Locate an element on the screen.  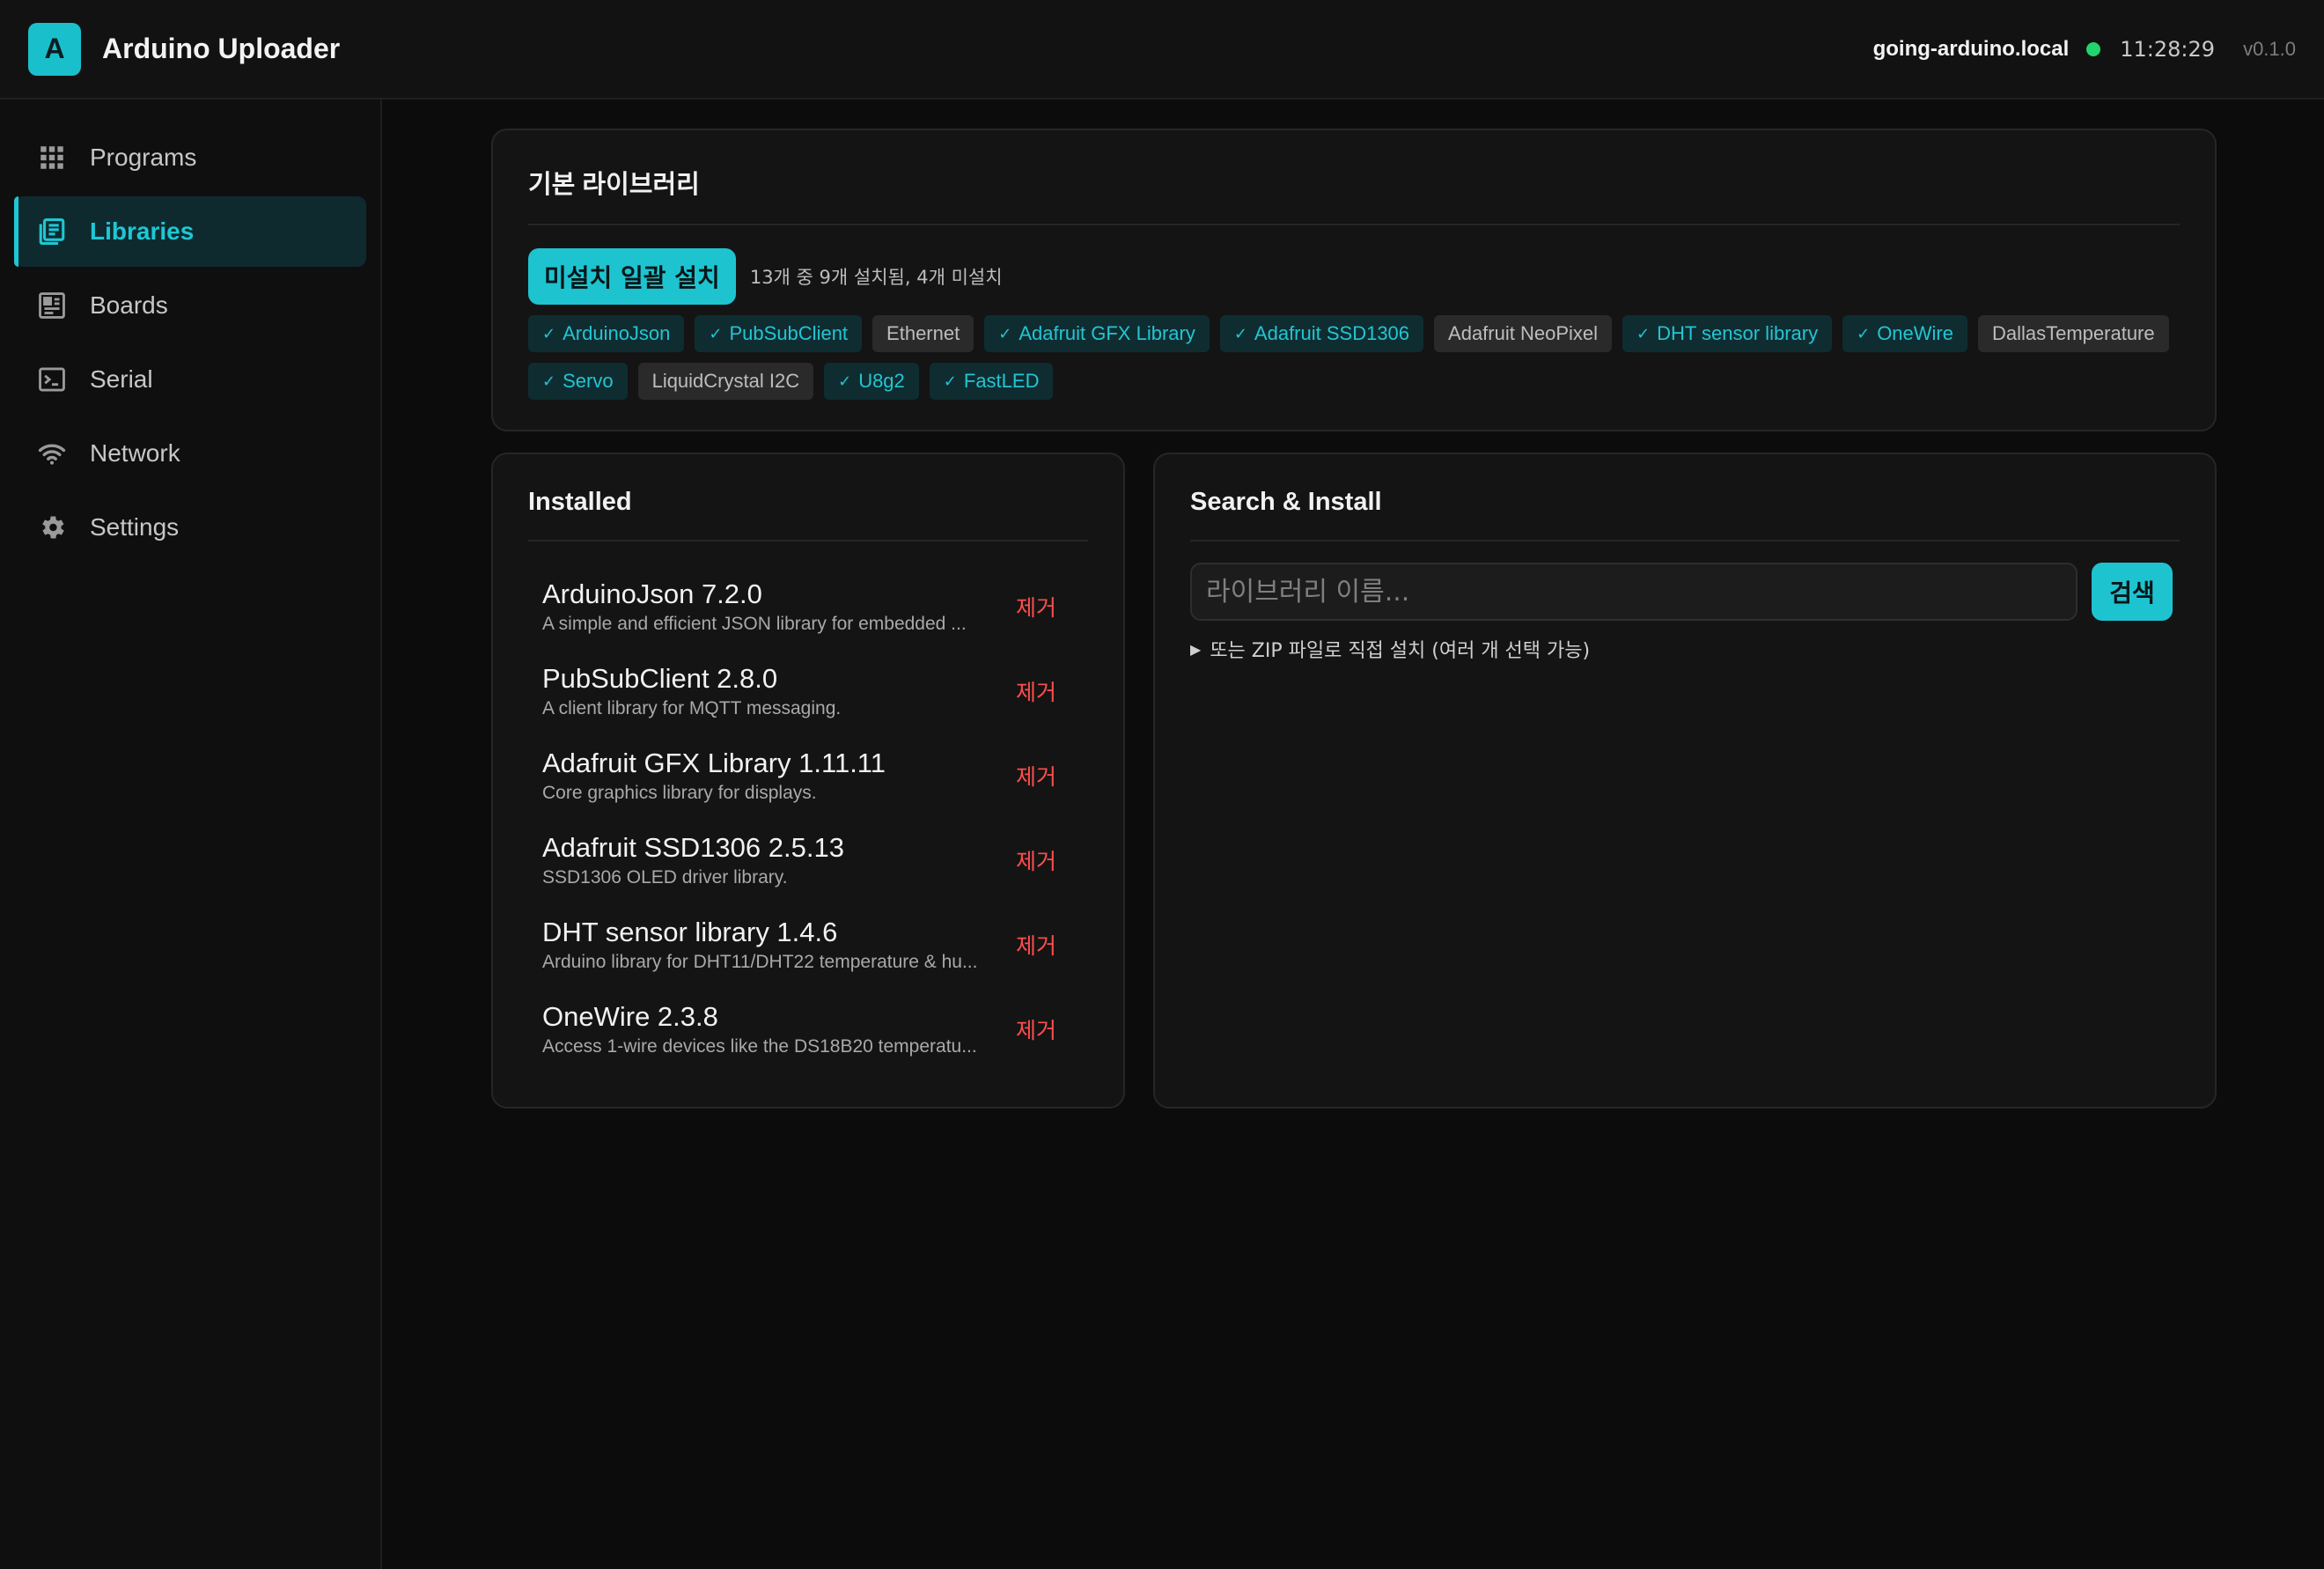
library-tag-installed: ✓ ArduinoJson is located at coordinates (606, 333).